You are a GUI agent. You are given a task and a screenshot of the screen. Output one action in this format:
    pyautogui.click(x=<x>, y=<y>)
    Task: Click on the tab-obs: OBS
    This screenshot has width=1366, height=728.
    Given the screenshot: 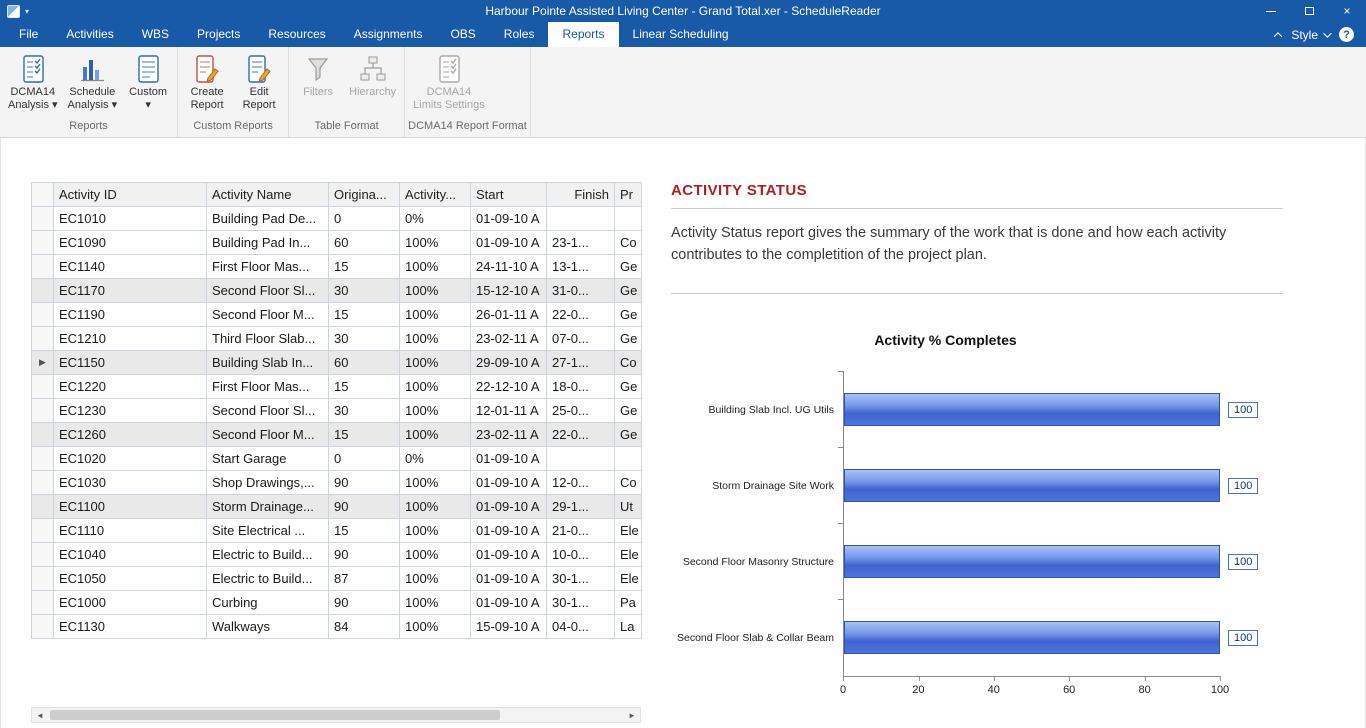 What is the action you would take?
    pyautogui.click(x=462, y=34)
    